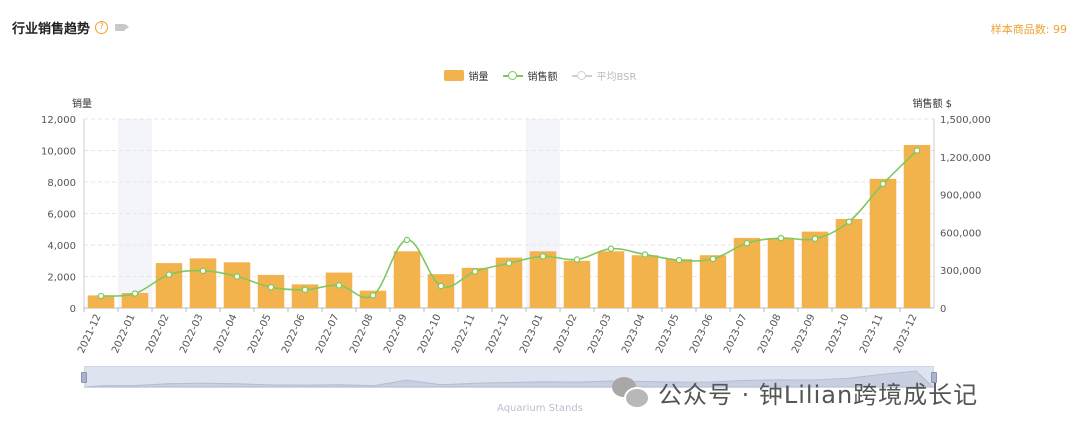  Describe the element at coordinates (73, 309) in the screenshot. I see `y-left-tick-label: 0` at that location.